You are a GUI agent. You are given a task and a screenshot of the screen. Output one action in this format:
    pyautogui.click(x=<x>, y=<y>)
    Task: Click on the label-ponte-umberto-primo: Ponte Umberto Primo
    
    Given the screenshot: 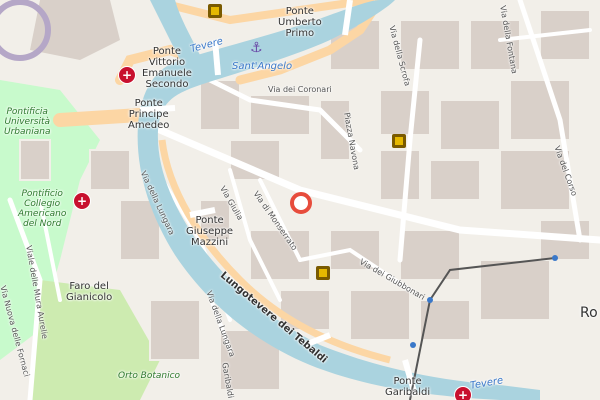 What is the action you would take?
    pyautogui.click(x=300, y=22)
    